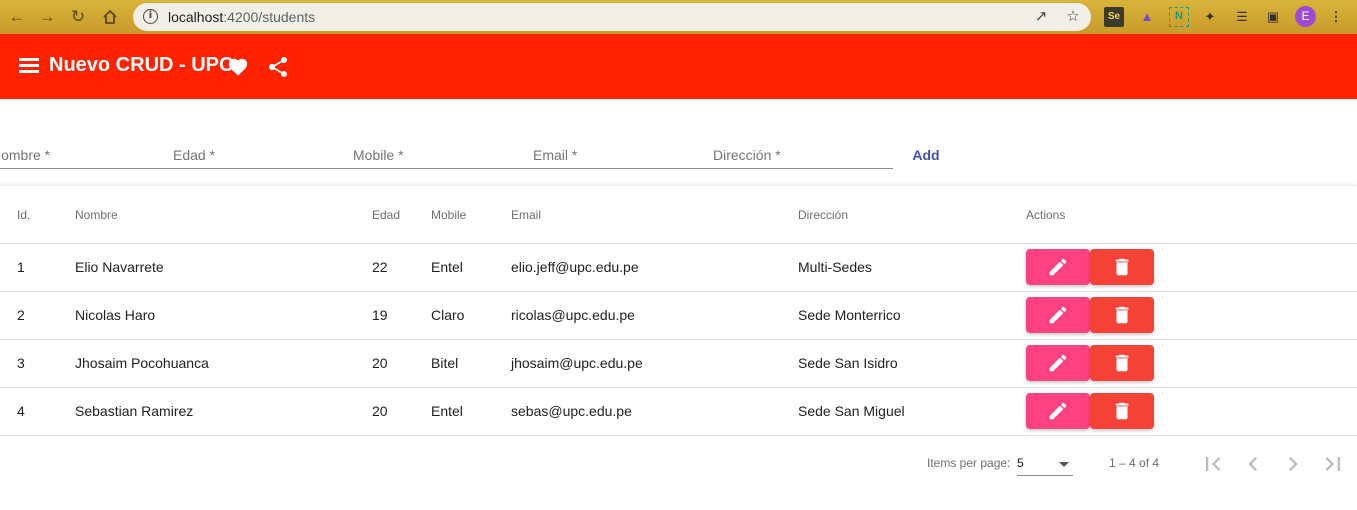 Image resolution: width=1357 pixels, height=510 pixels. What do you see at coordinates (446, 168) in the screenshot?
I see `form-underline` at bounding box center [446, 168].